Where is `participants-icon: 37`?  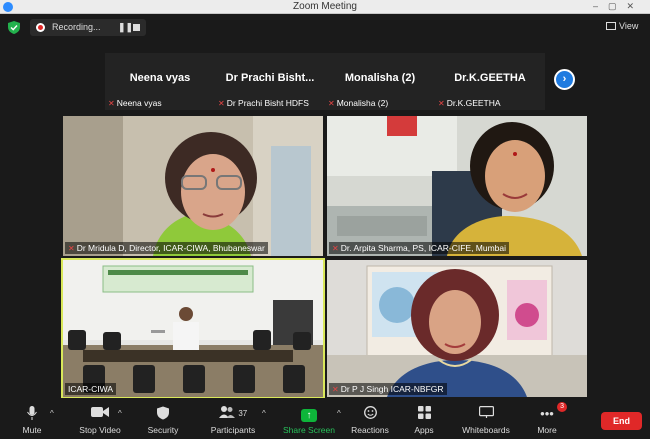 participants-icon: 37 is located at coordinates (233, 414).